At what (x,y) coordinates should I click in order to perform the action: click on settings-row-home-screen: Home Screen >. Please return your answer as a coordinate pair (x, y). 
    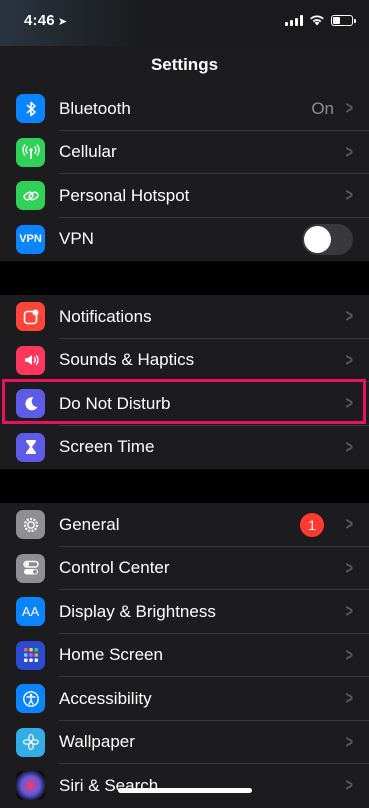
    Looking at the image, I should click on (184, 655).